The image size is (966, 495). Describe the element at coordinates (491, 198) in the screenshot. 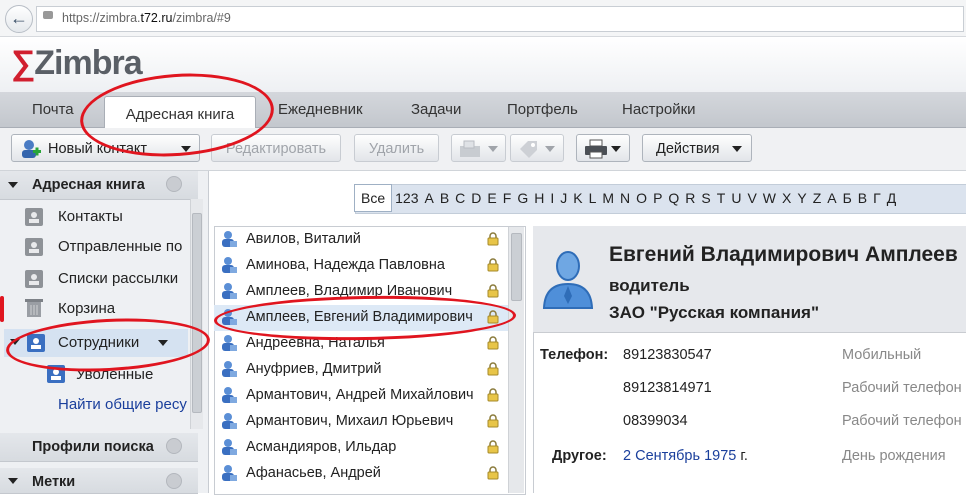

I see `alphabet-letter: E` at that location.